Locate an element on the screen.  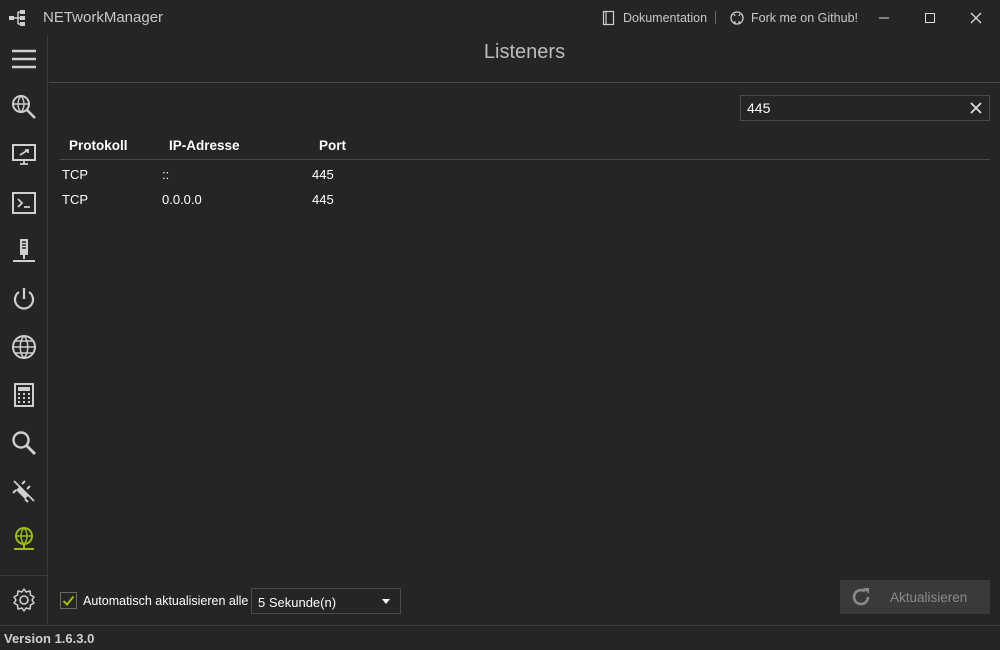
sidebar-item-web is located at coordinates (24, 347).